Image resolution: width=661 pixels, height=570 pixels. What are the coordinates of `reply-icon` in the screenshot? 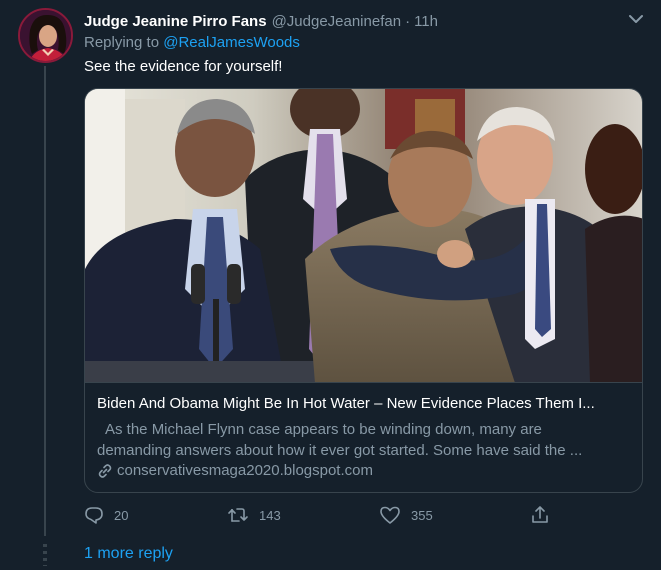 It's located at (94, 515).